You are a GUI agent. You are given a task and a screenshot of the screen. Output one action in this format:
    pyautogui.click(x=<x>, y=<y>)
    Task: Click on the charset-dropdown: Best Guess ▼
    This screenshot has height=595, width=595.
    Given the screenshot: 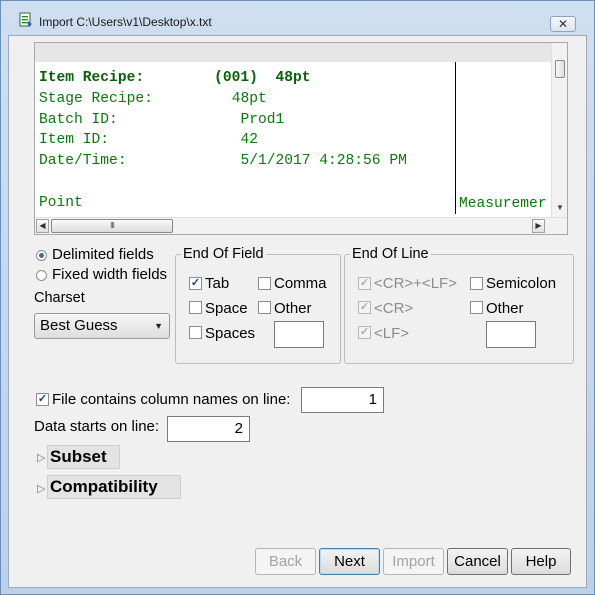 What is the action you would take?
    pyautogui.click(x=102, y=326)
    